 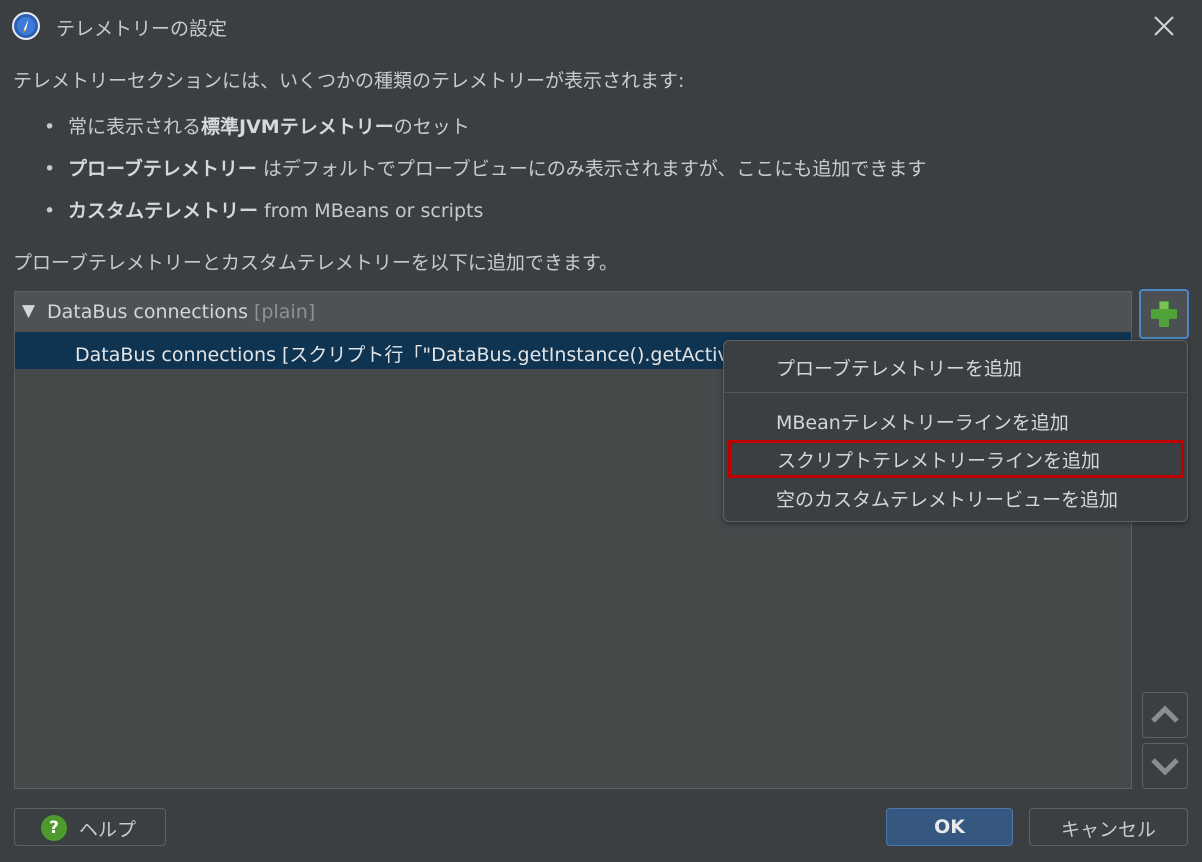 What do you see at coordinates (1164, 26) in the screenshot?
I see `close-icon` at bounding box center [1164, 26].